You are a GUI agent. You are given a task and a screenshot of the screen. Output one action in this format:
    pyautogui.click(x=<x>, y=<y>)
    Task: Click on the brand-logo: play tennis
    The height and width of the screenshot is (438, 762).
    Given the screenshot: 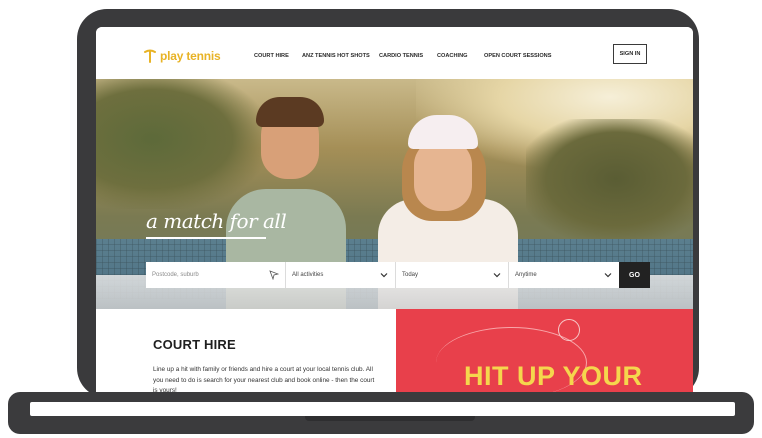 What is the action you would take?
    pyautogui.click(x=181, y=56)
    